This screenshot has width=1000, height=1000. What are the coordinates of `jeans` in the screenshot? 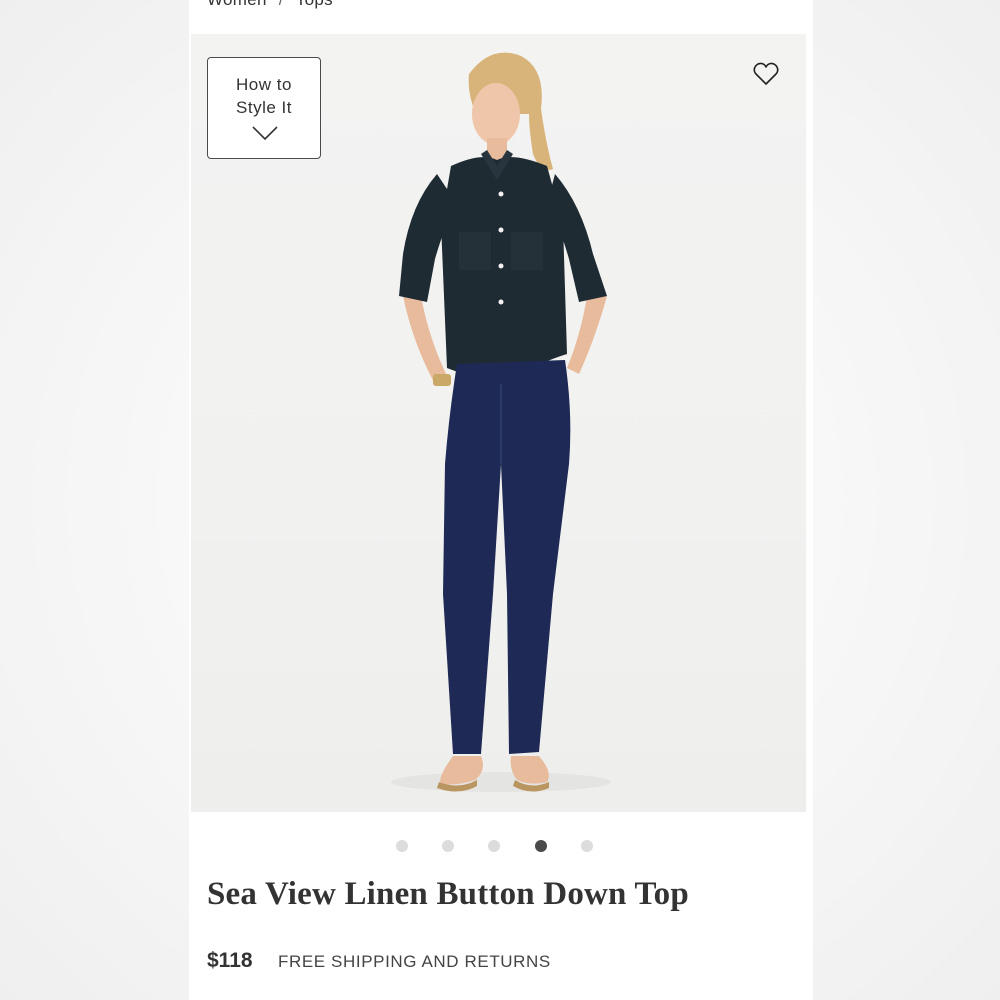 It's located at (507, 557).